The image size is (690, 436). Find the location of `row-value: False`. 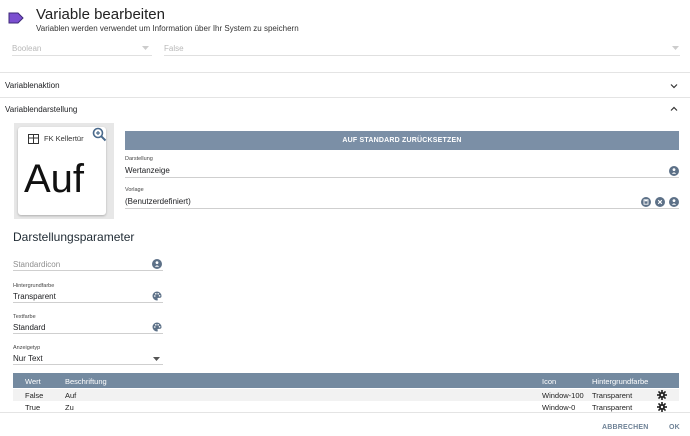

row-value: False is located at coordinates (34, 395).